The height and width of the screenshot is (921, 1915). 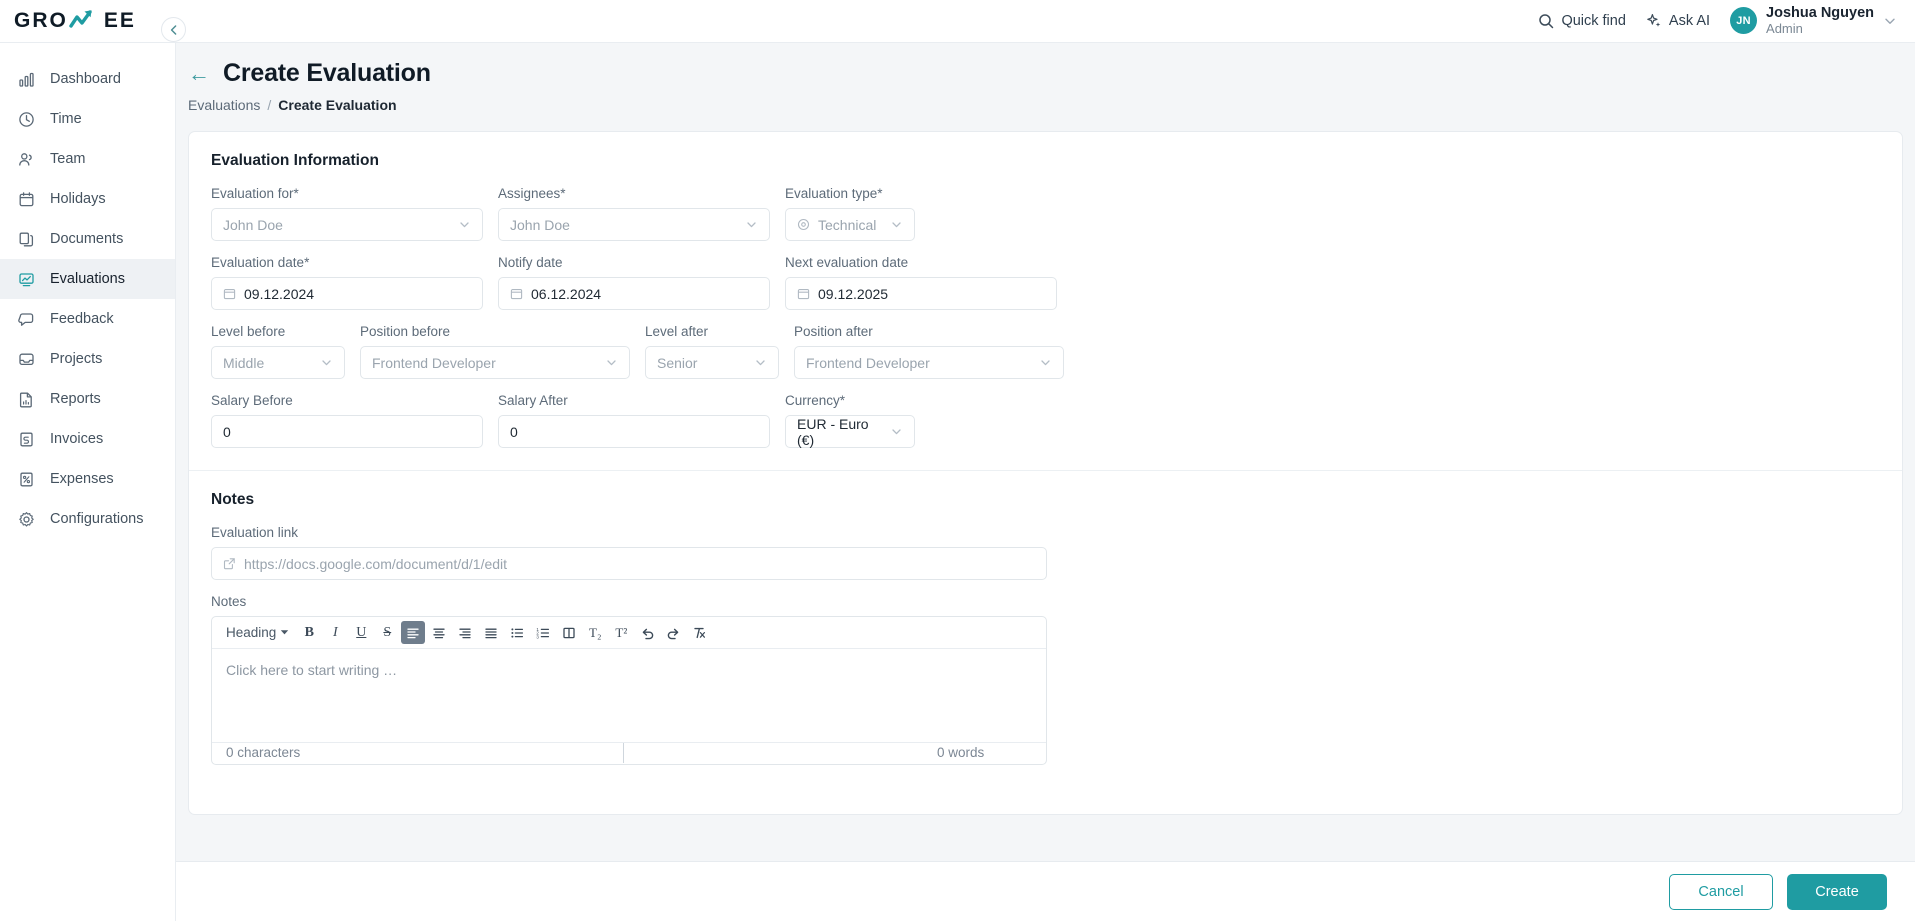 I want to click on subscript-button: T₂, so click(x=595, y=632).